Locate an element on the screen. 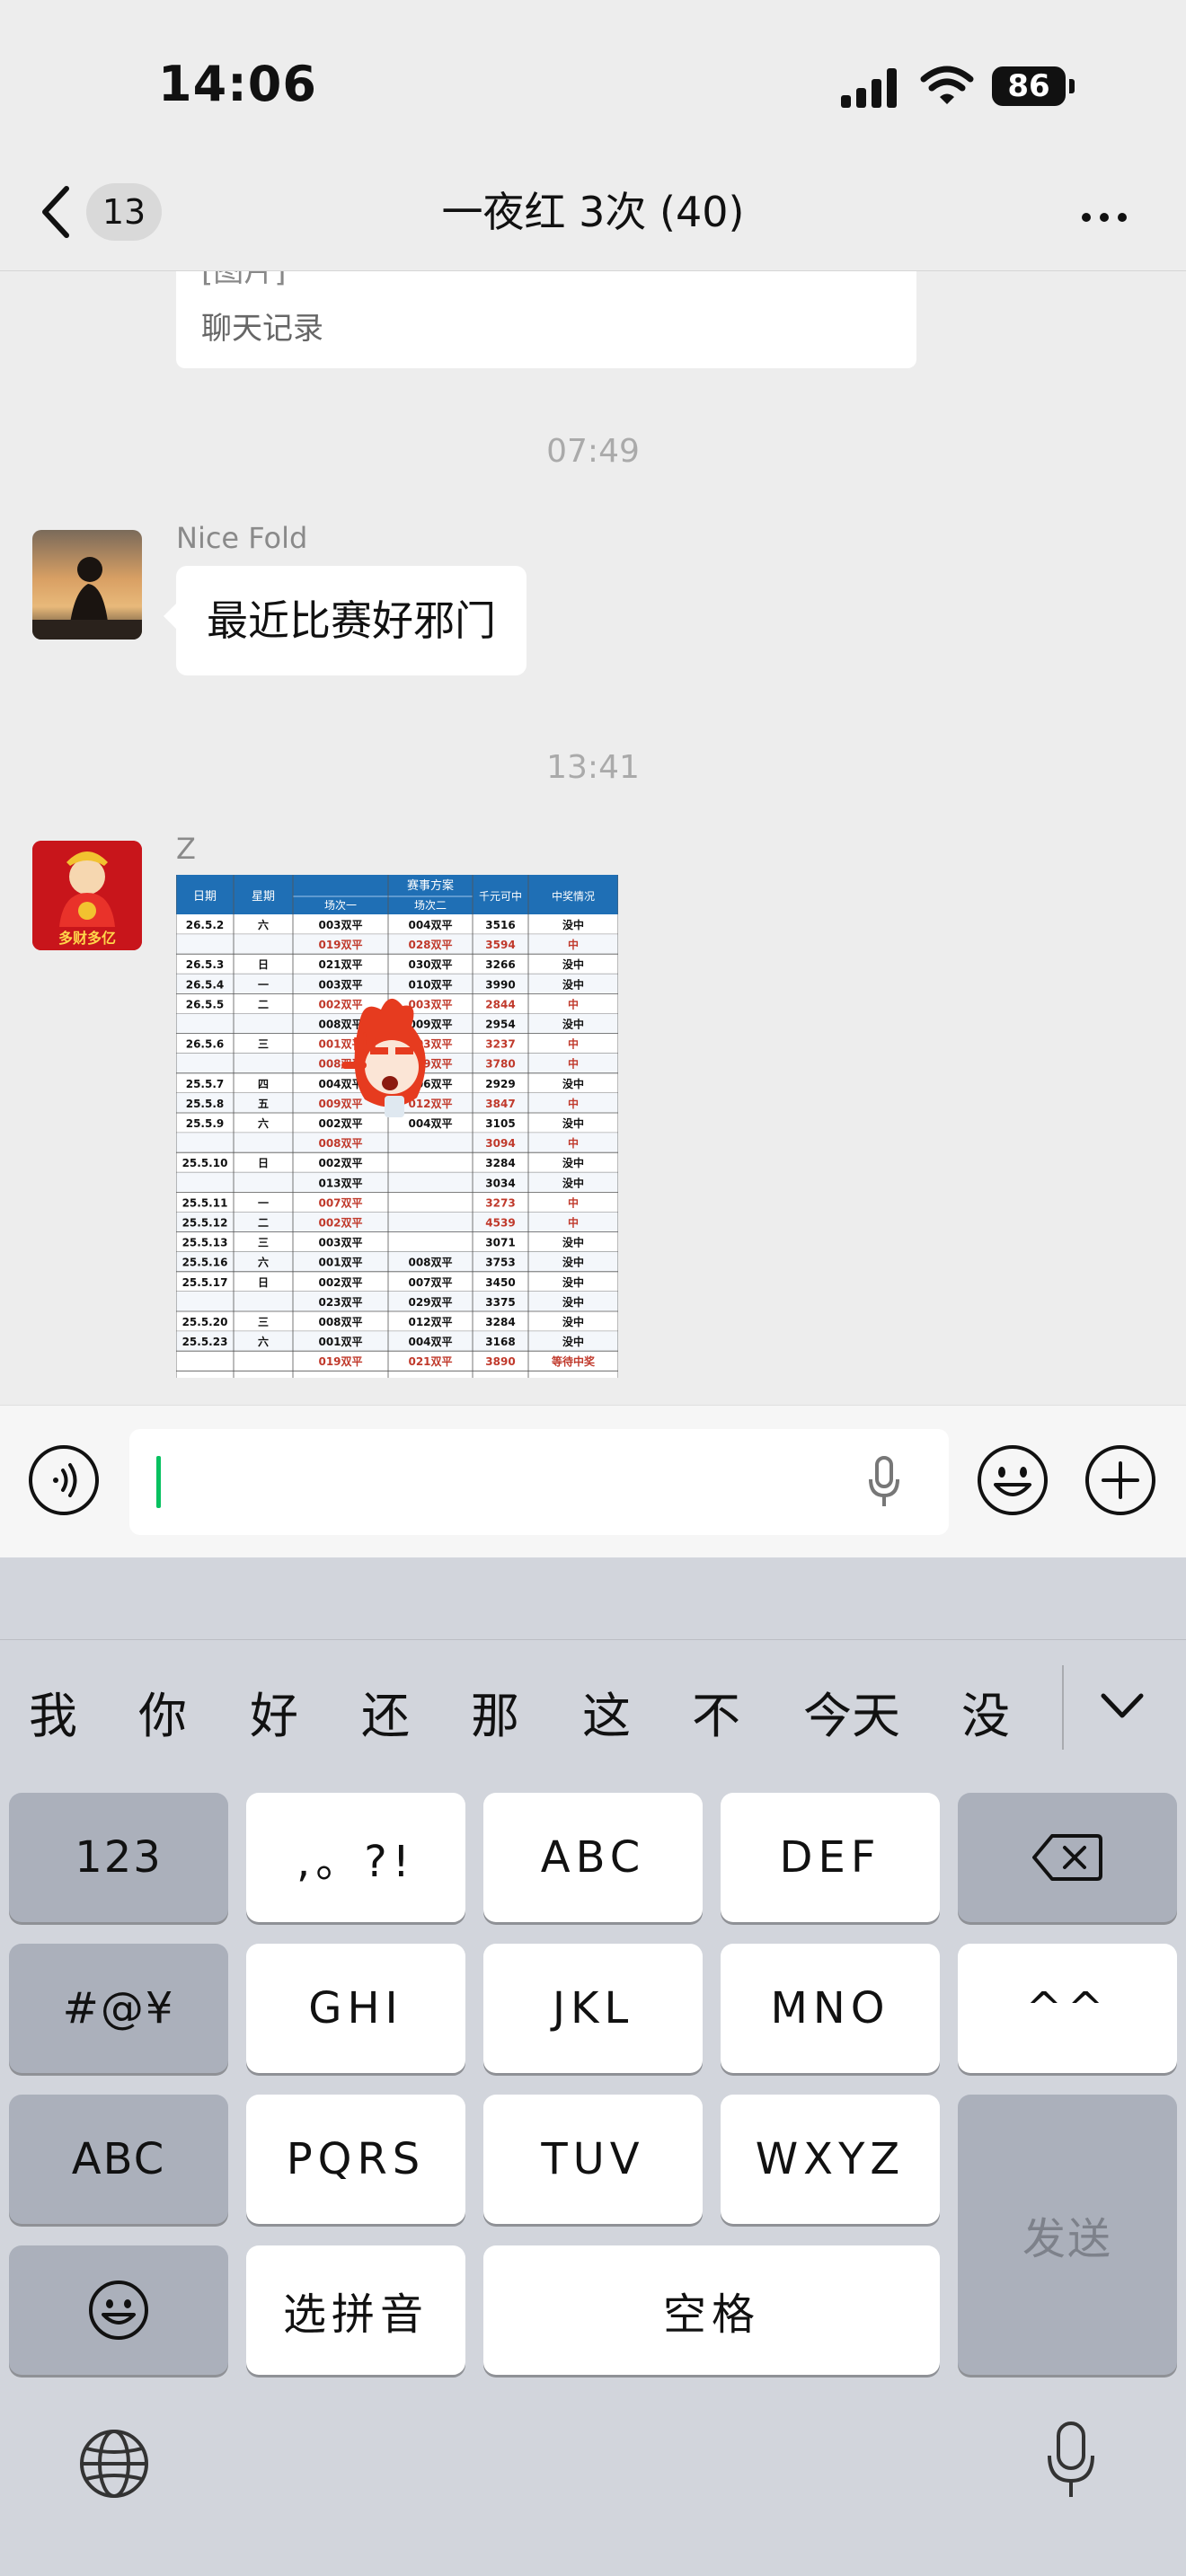  key-punctuation: ,。?! is located at coordinates (355, 1857).